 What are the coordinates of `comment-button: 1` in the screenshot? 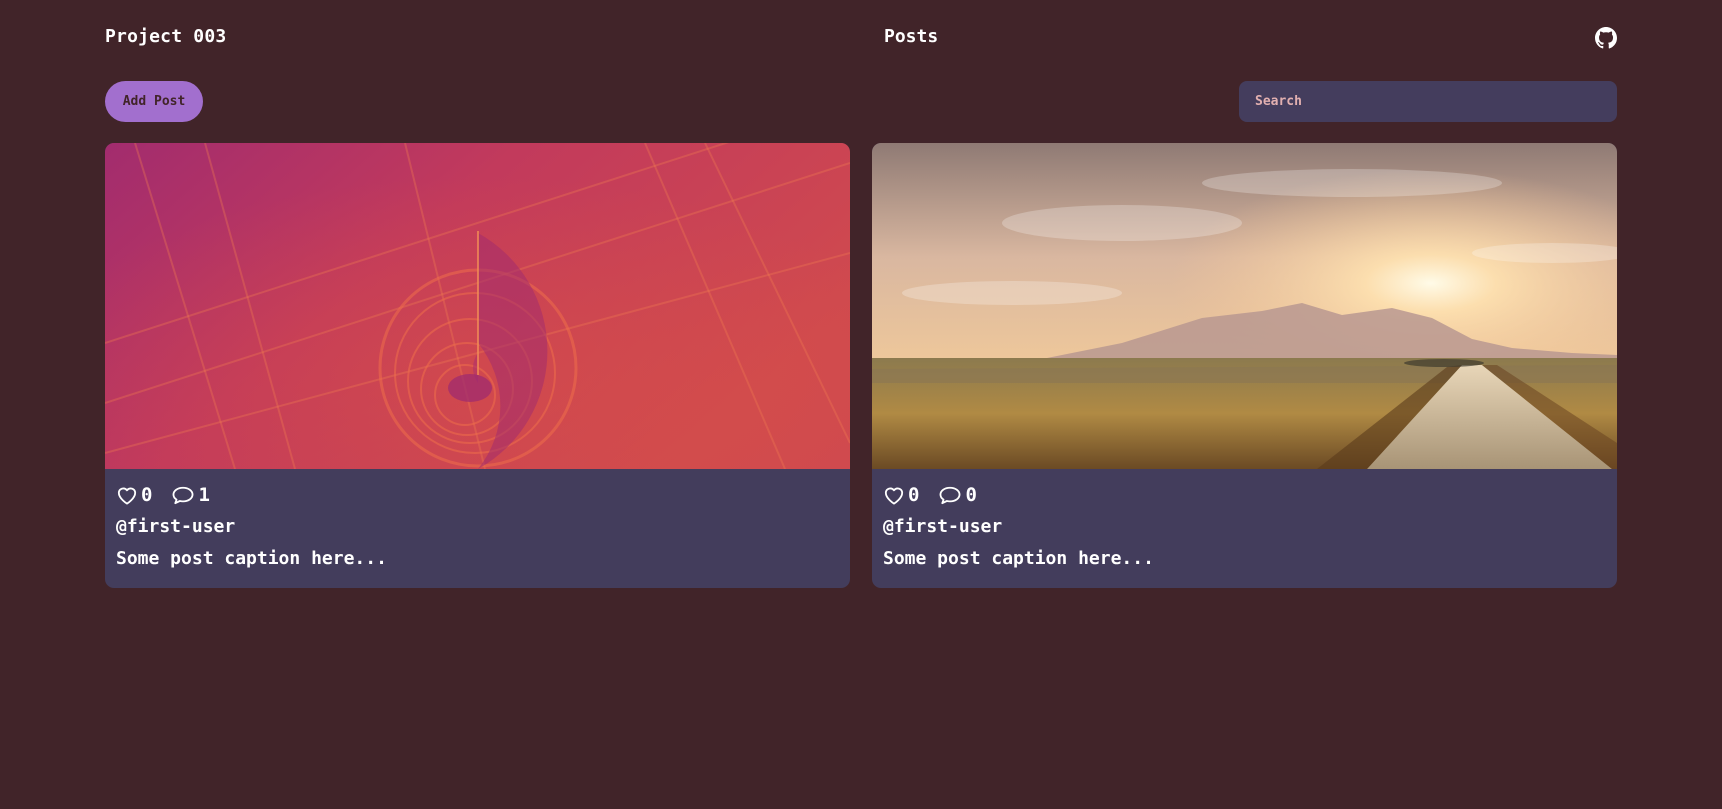 It's located at (190, 495).